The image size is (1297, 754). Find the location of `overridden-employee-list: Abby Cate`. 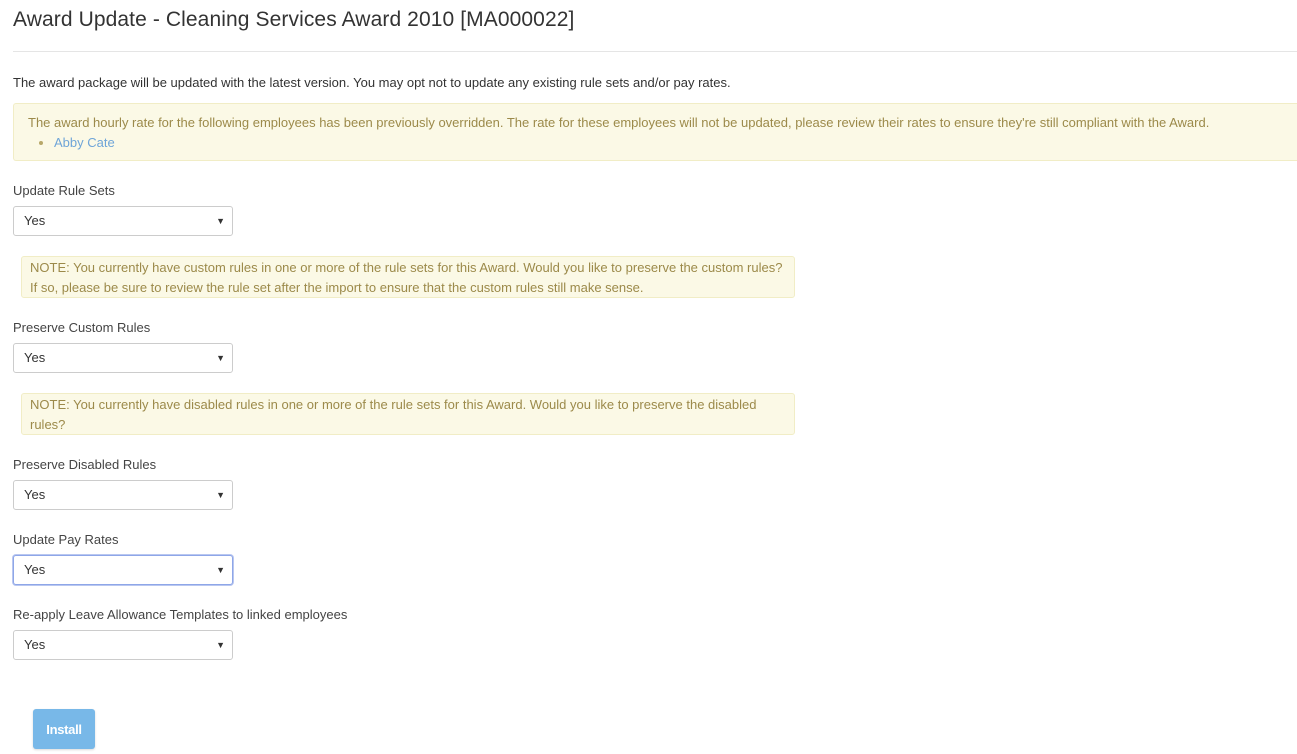

overridden-employee-list: Abby Cate is located at coordinates (662, 143).